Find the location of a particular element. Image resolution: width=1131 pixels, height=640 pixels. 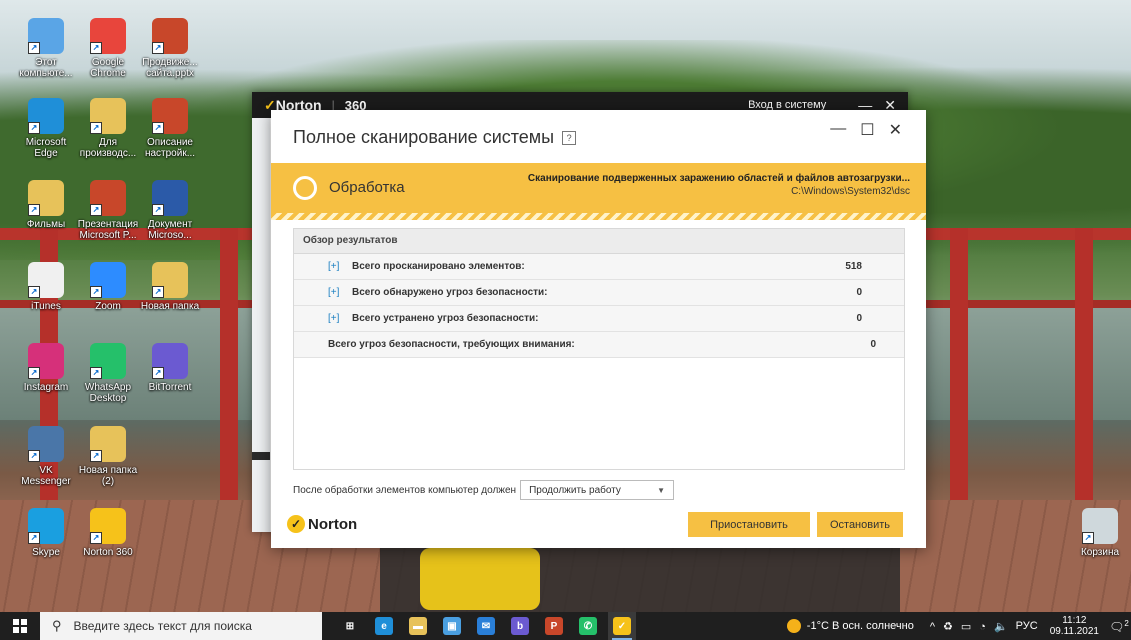

results-row: [+] Всего просканировано элементов: 518 is located at coordinates (599, 267).